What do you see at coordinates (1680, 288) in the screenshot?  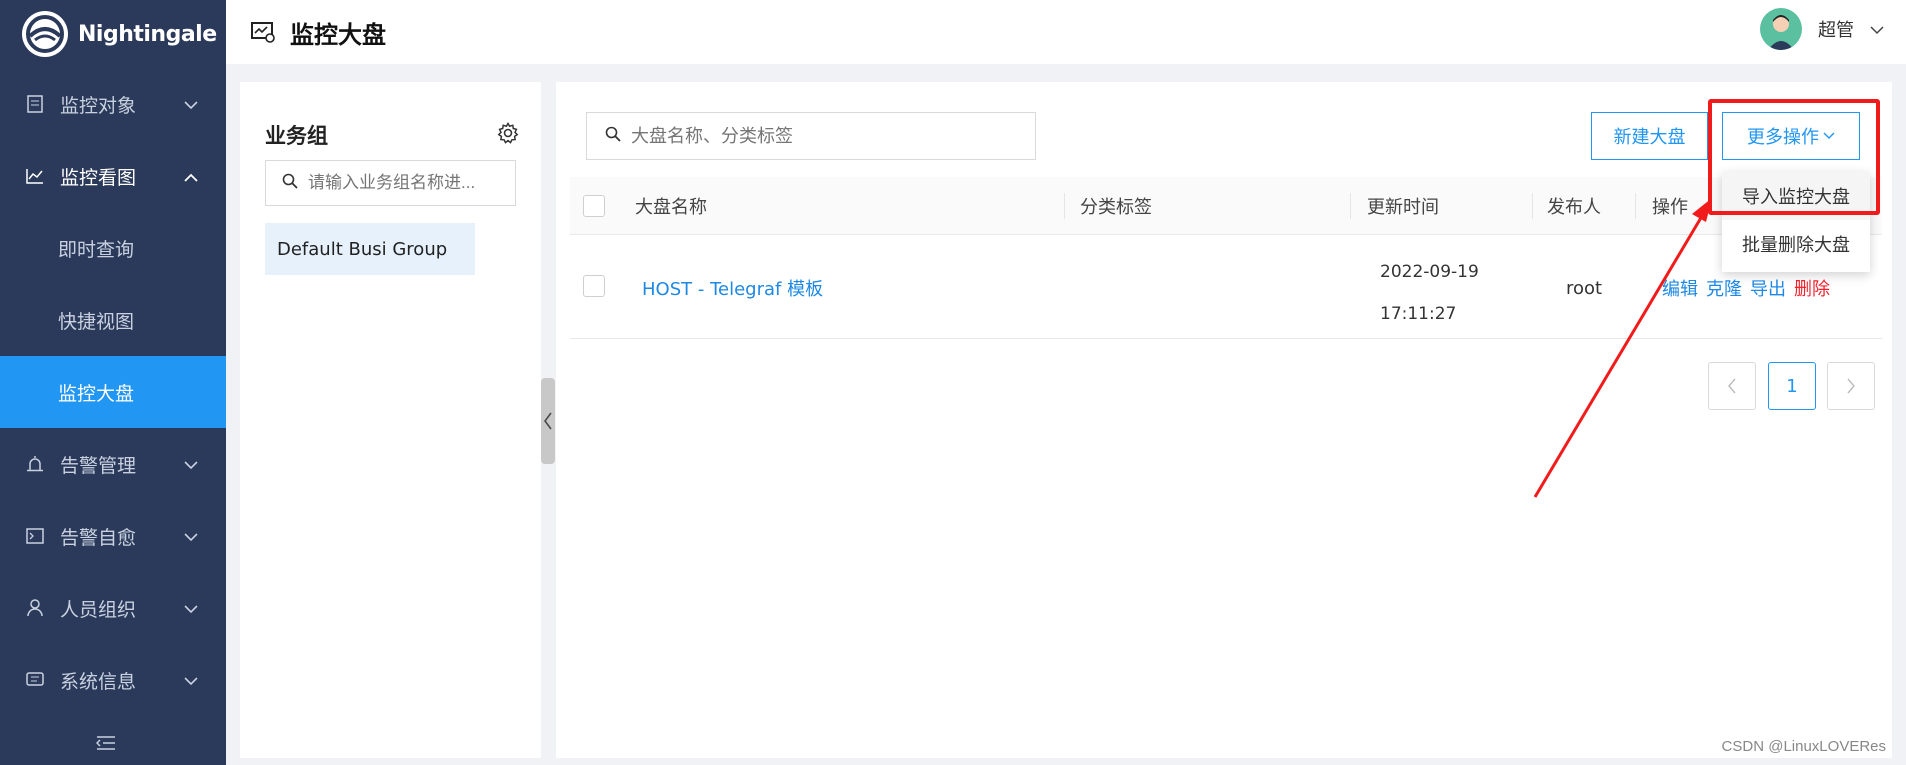 I see `edit-link: 编辑` at bounding box center [1680, 288].